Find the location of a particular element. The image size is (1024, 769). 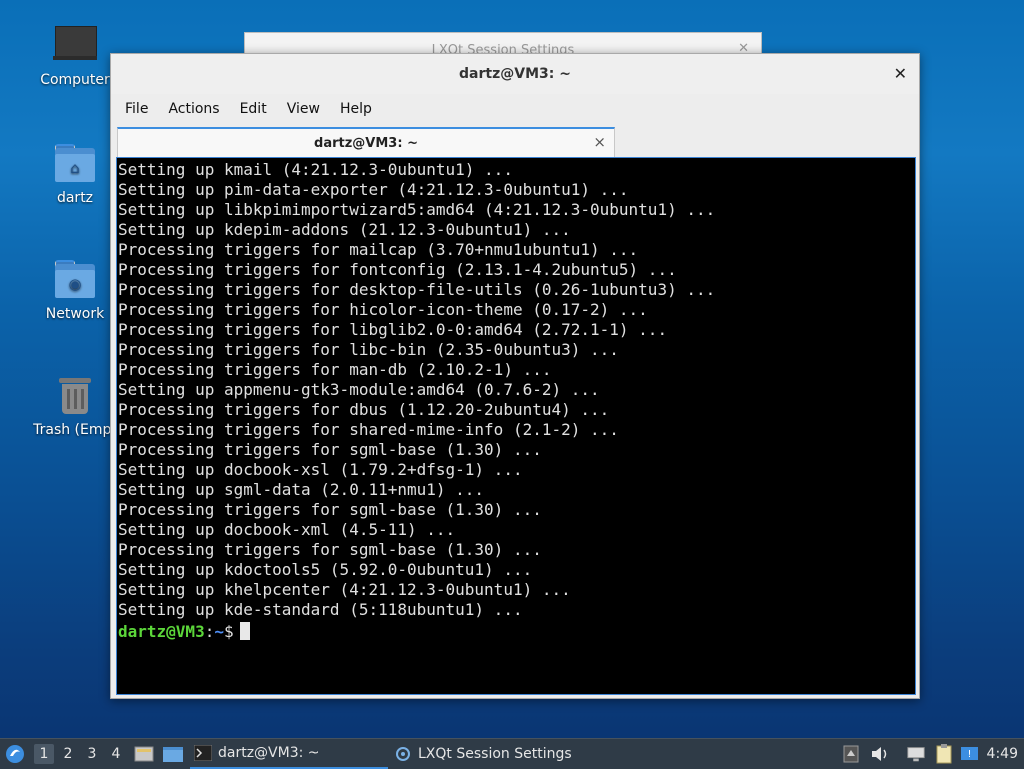

prompt-path: ~ is located at coordinates (219, 631).